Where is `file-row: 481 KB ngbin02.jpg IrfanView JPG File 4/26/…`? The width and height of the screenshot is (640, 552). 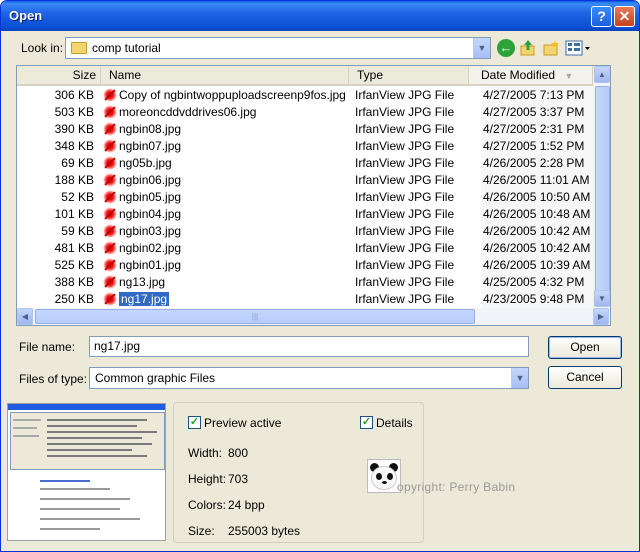 file-row: 481 KB ngbin02.jpg IrfanView JPG File 4/26/… is located at coordinates (311, 248).